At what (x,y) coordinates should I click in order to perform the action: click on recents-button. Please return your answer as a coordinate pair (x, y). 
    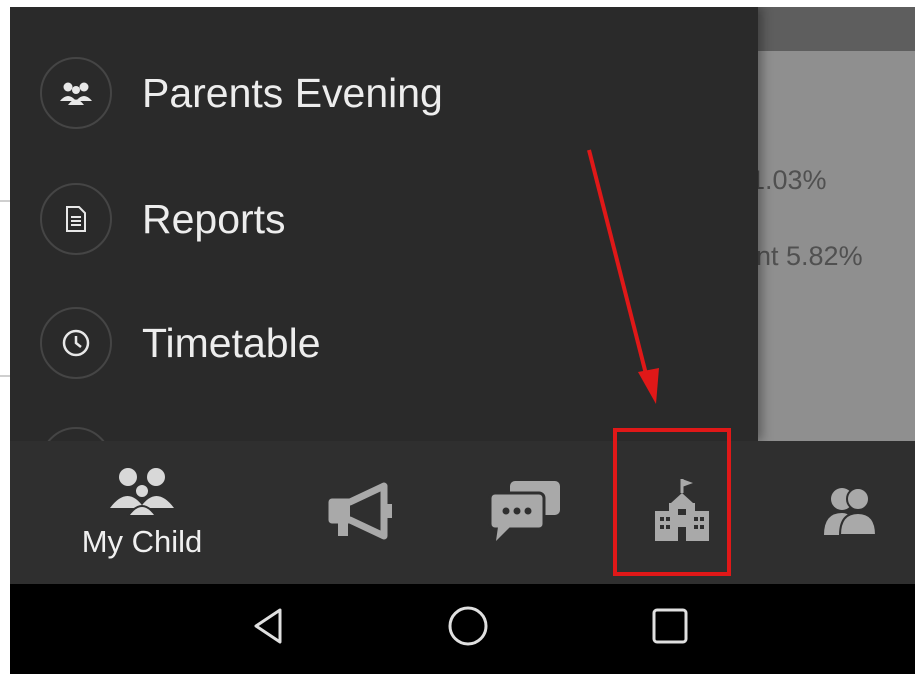
    Looking at the image, I should click on (670, 628).